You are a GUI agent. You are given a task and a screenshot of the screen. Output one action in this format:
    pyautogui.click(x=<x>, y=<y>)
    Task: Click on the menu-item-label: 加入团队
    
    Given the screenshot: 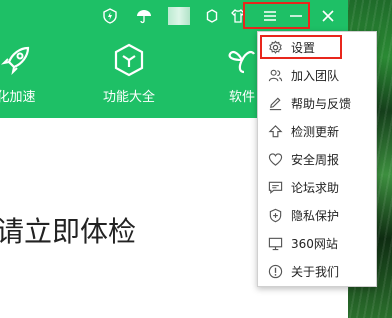 What is the action you would take?
    pyautogui.click(x=315, y=75)
    